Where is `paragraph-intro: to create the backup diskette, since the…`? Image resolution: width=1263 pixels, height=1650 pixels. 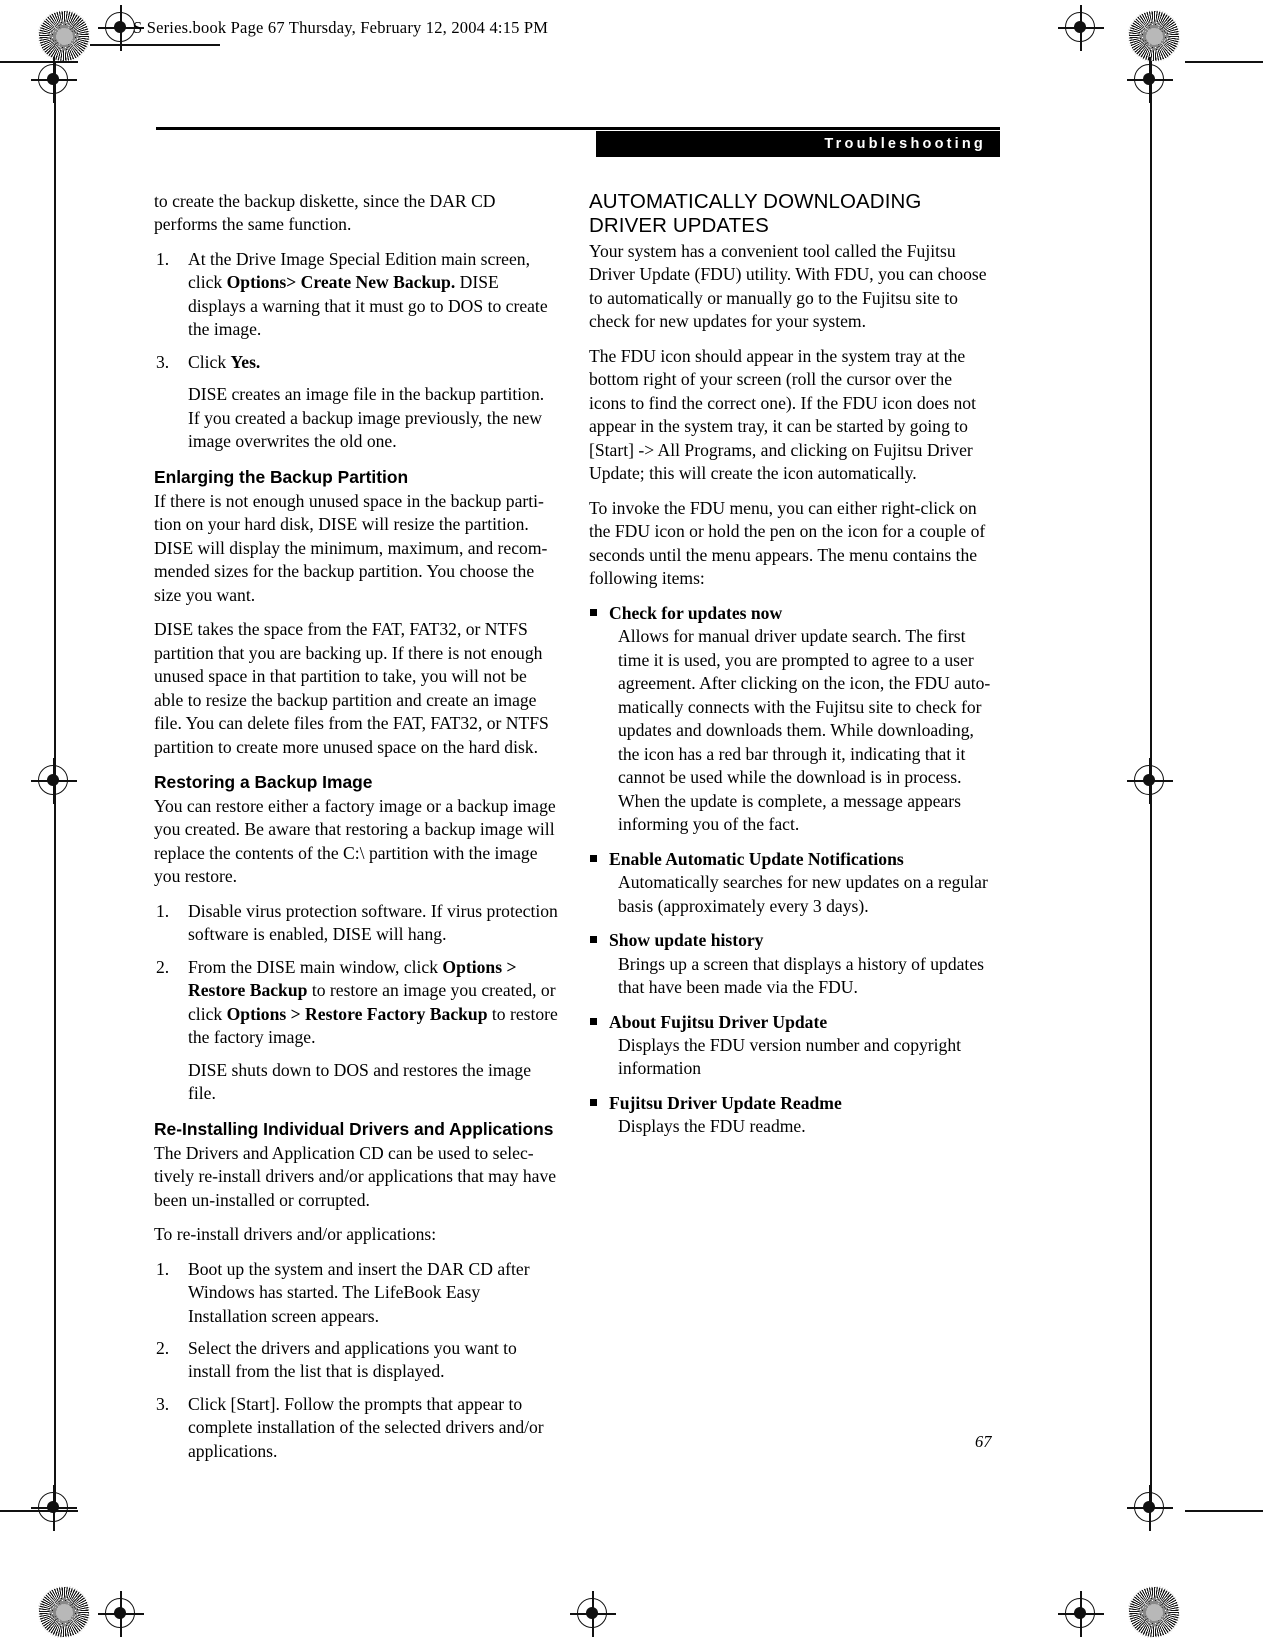
paragraph-intro: to create the backup diskette, since the… is located at coordinates (325, 213).